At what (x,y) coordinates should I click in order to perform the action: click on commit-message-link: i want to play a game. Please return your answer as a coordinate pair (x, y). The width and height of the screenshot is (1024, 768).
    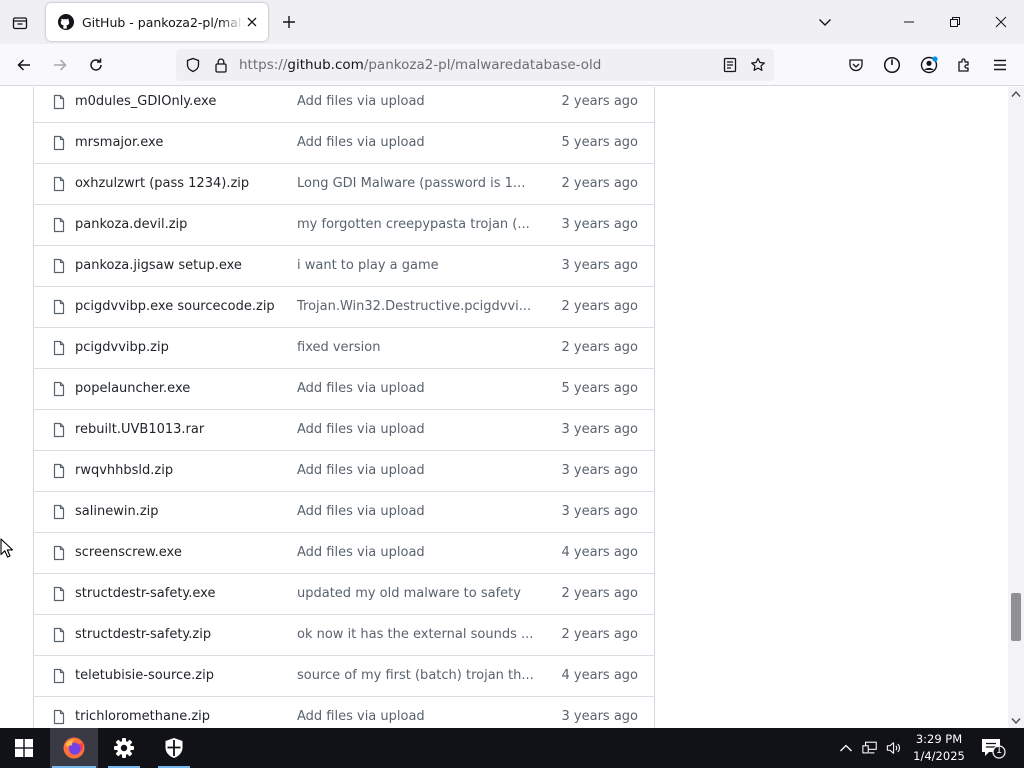
    Looking at the image, I should click on (368, 265).